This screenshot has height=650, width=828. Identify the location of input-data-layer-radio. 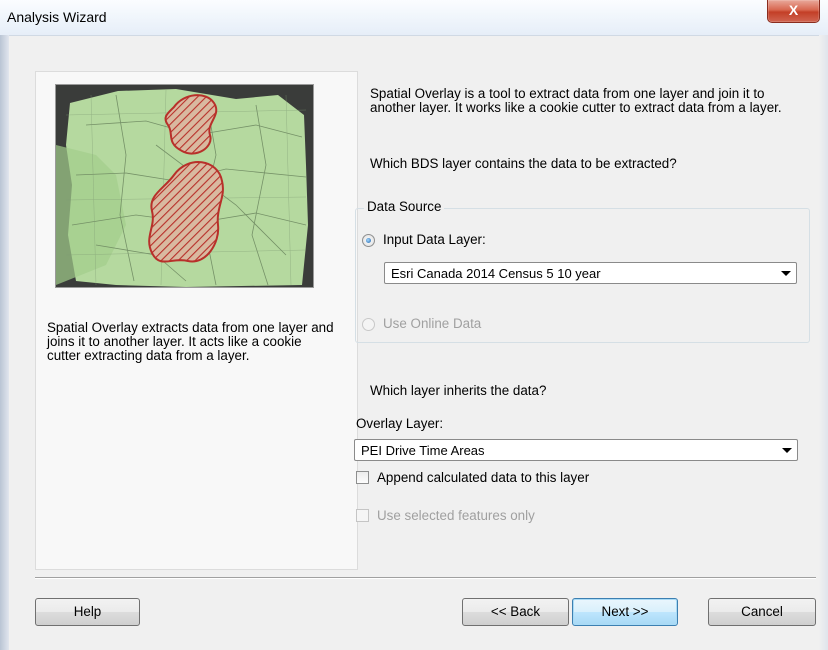
(368, 240).